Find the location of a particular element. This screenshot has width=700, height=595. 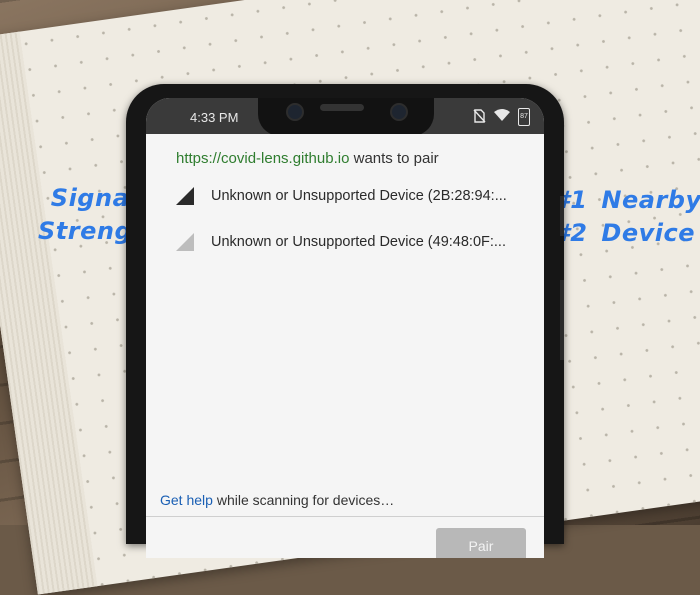

annotation-word2: Device is located at coordinates (648, 233).